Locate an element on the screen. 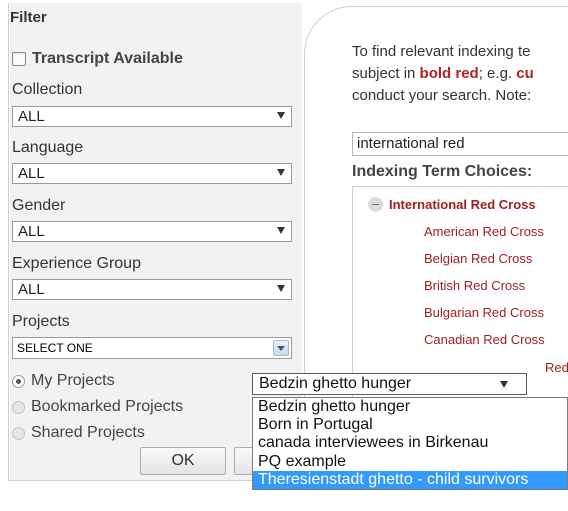  transcript-available-checkbox is located at coordinates (19, 59).